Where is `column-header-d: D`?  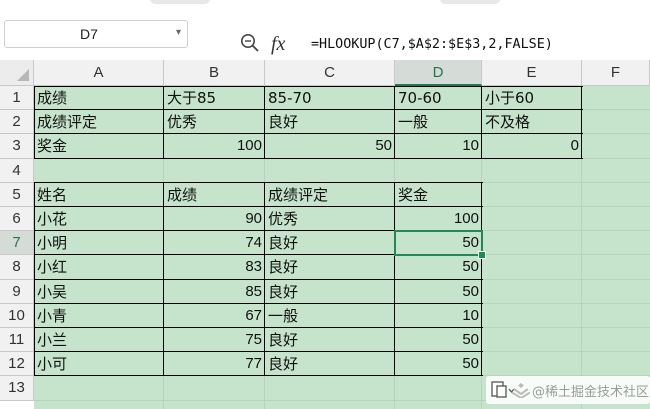
column-header-d: D is located at coordinates (438, 73).